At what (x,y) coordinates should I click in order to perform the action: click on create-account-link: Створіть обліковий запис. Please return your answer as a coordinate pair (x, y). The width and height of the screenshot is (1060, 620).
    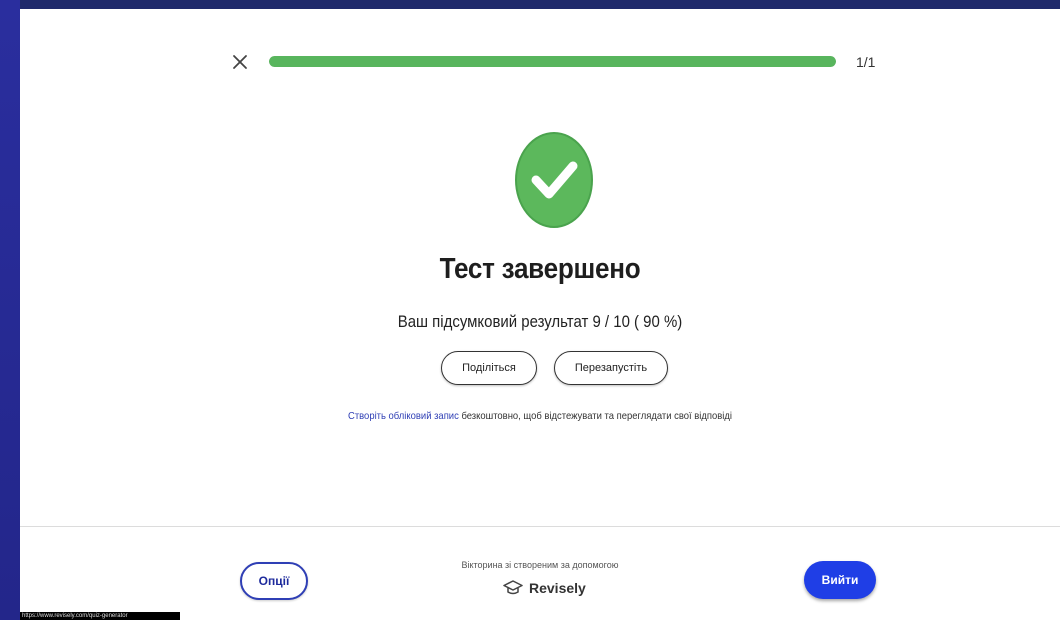
    Looking at the image, I should click on (403, 416).